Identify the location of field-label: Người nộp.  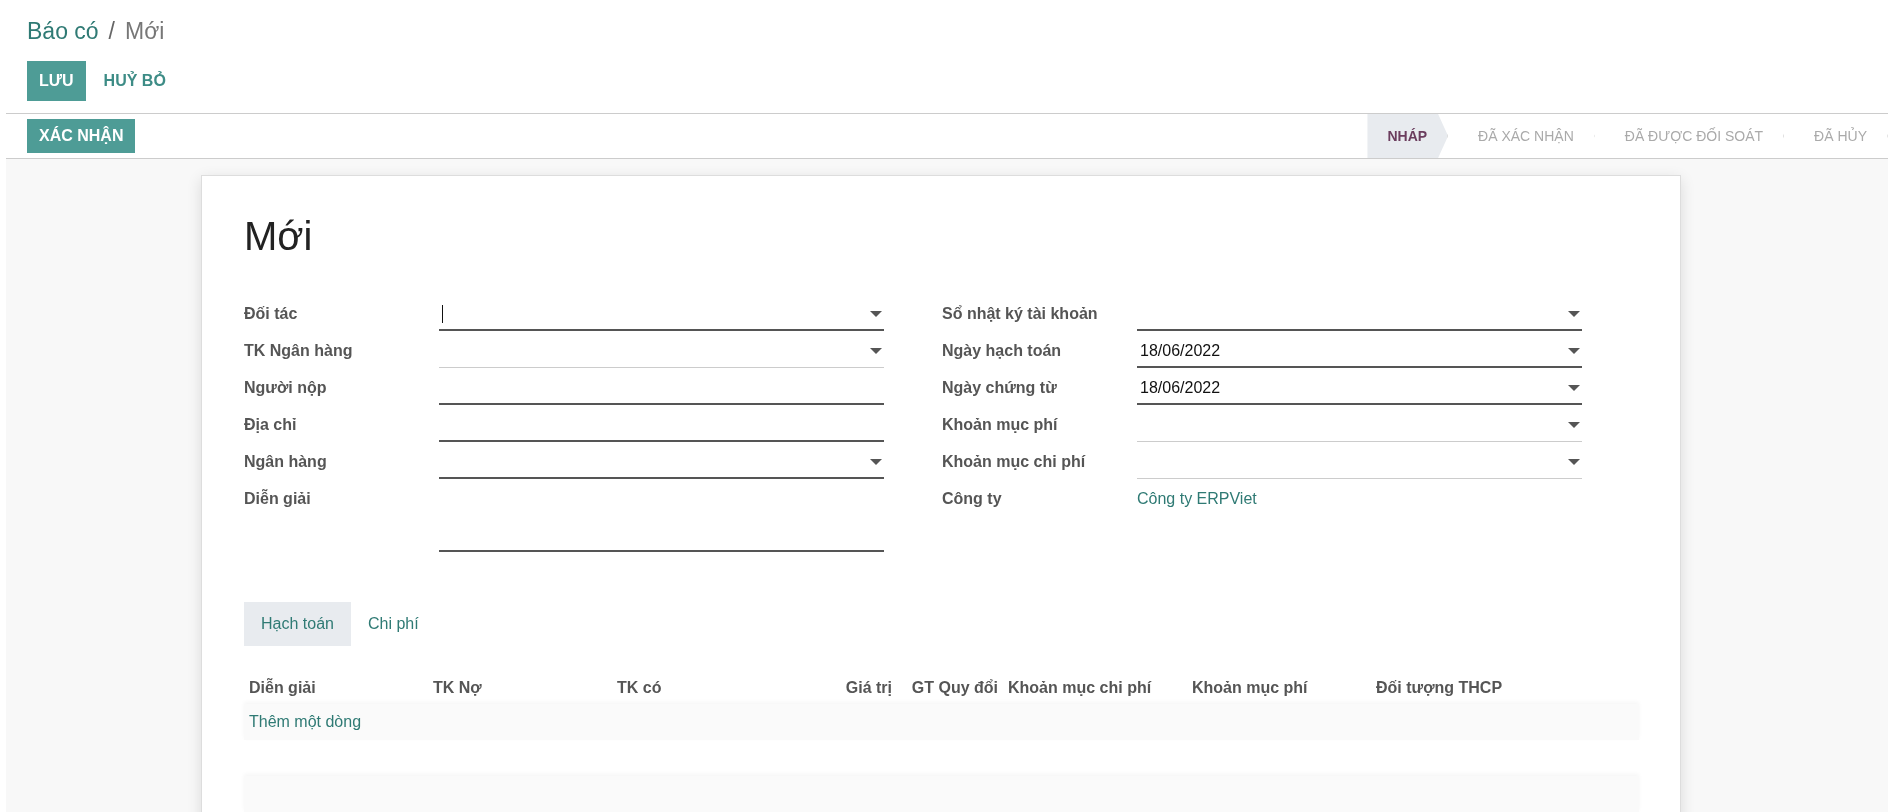
(286, 387).